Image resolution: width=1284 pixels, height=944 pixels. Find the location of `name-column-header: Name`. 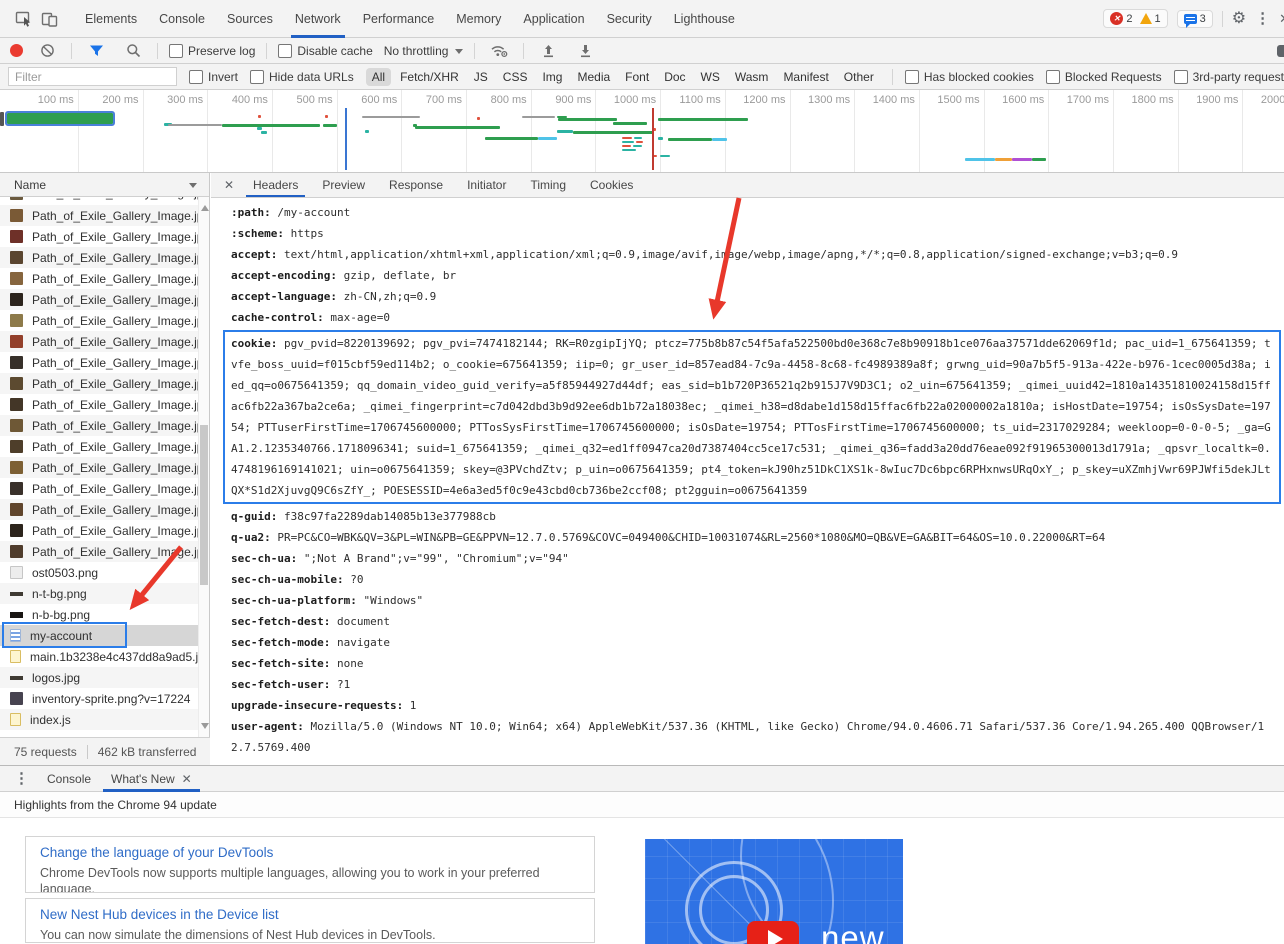

name-column-header: Name is located at coordinates (104, 185).